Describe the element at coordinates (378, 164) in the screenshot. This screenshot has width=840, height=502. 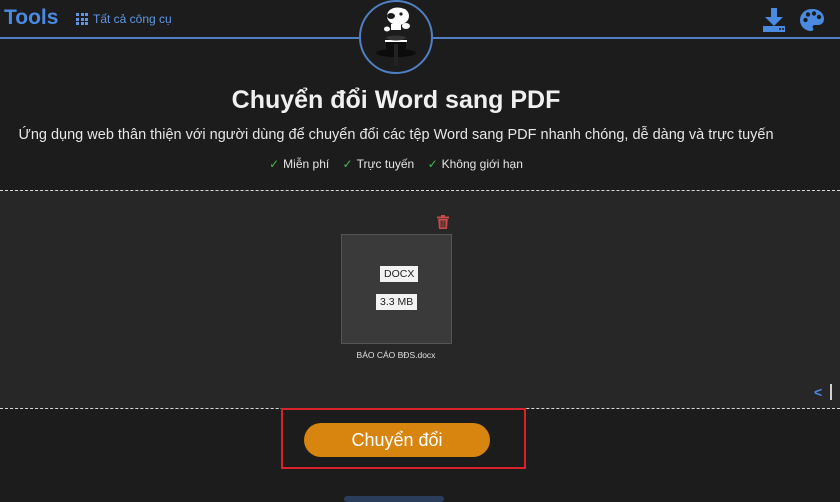
I see `feature-online: ✓ Trực tuyến` at that location.